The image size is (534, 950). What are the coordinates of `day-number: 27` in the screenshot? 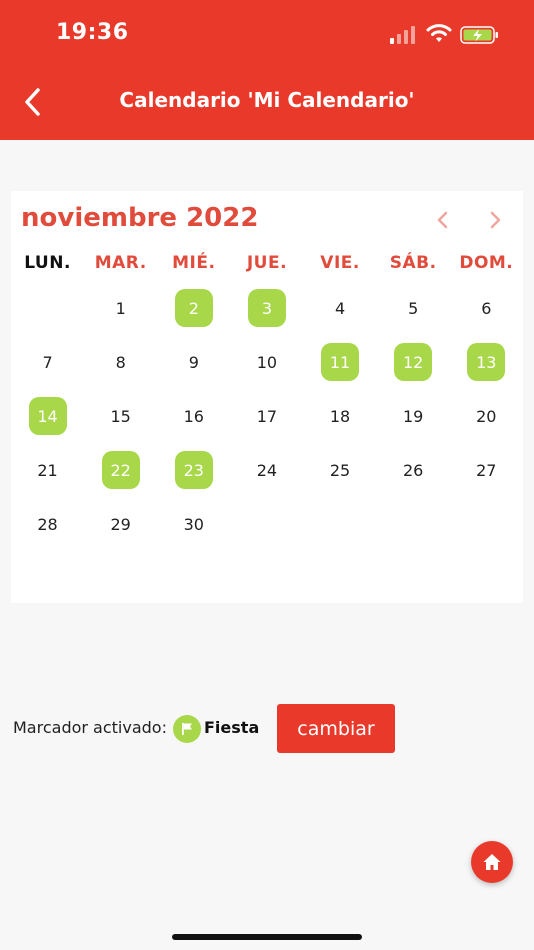 It's located at (486, 470).